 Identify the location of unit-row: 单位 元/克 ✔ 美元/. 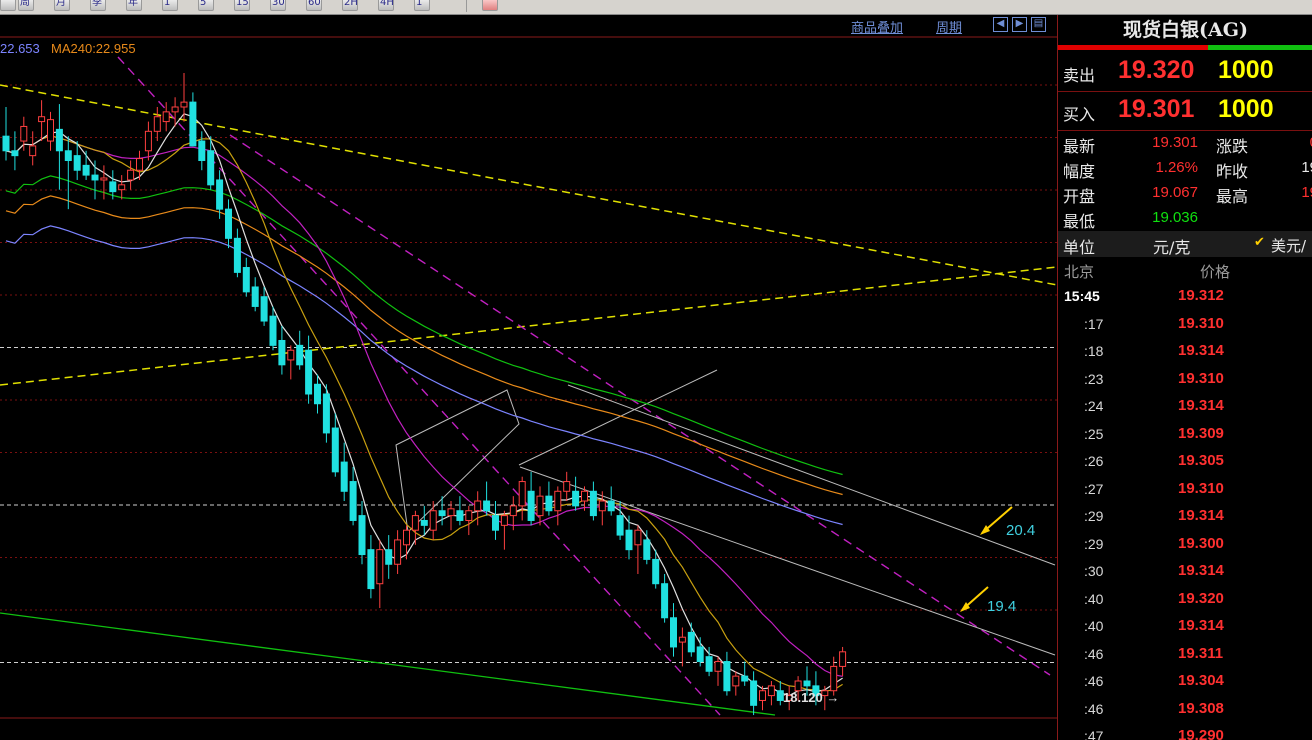
(1185, 244).